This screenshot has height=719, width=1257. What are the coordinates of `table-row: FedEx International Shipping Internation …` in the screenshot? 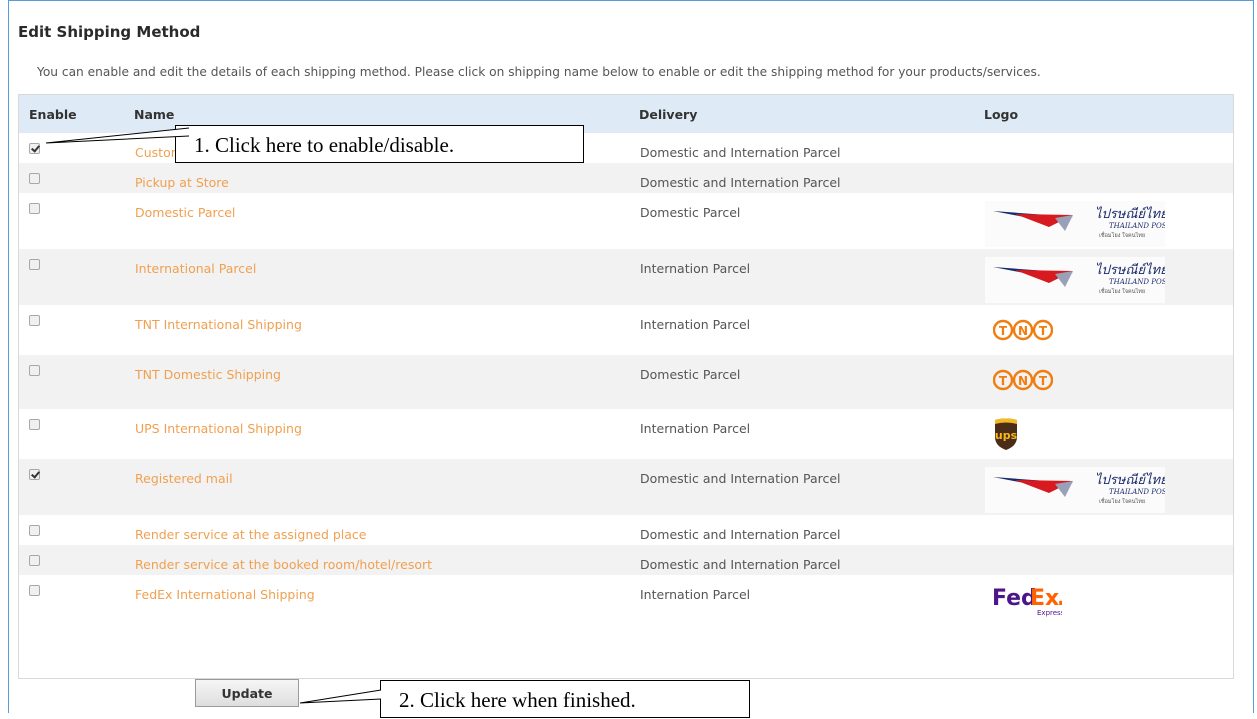 It's located at (626, 602).